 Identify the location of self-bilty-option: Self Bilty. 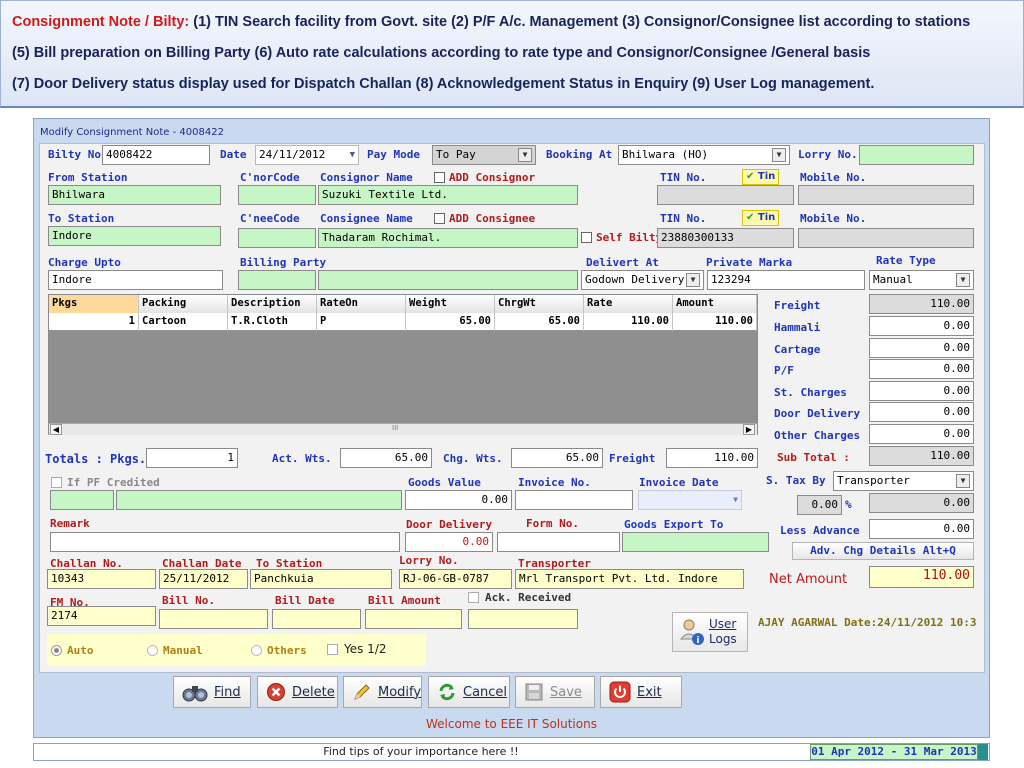
(621, 237).